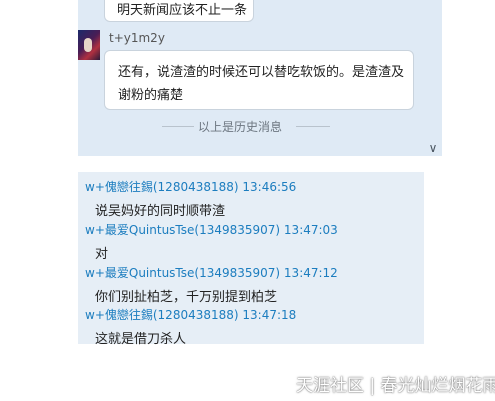 Image resolution: width=495 pixels, height=401 pixels. What do you see at coordinates (102, 254) in the screenshot?
I see `message-body: 对` at bounding box center [102, 254].